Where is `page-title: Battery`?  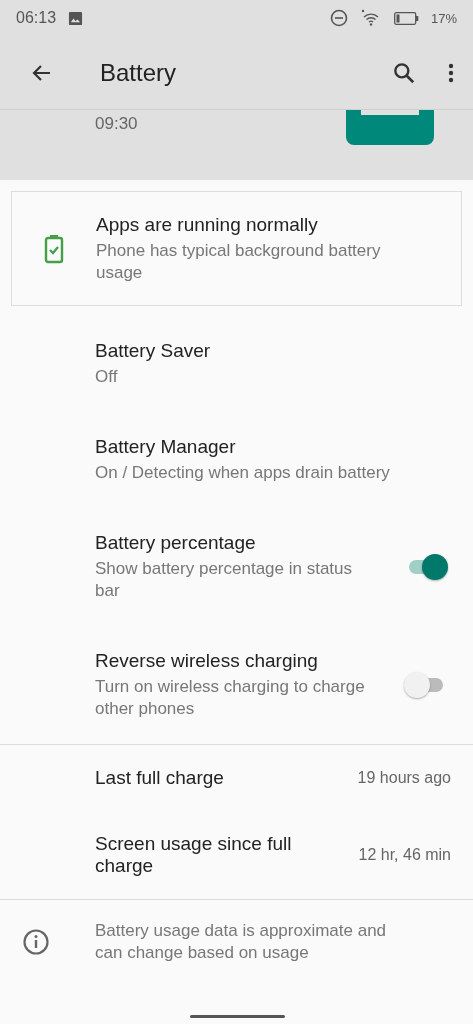
page-title: Battery is located at coordinates (139, 72).